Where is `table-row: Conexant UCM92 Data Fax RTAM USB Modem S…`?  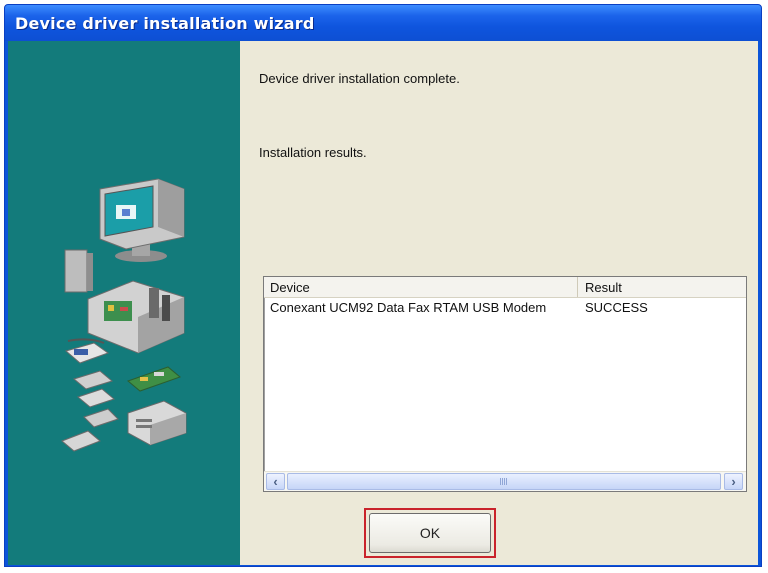 table-row: Conexant UCM92 Data Fax RTAM USB Modem S… is located at coordinates (505, 308).